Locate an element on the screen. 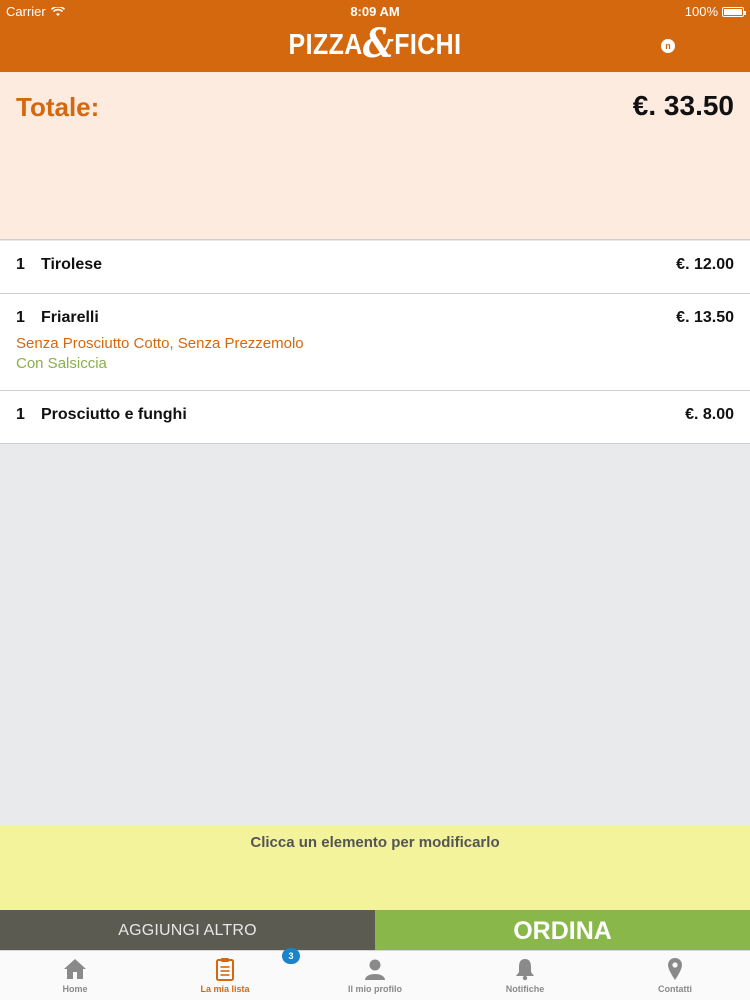 The height and width of the screenshot is (1000, 750). status-time: 8:09 AM is located at coordinates (375, 11).